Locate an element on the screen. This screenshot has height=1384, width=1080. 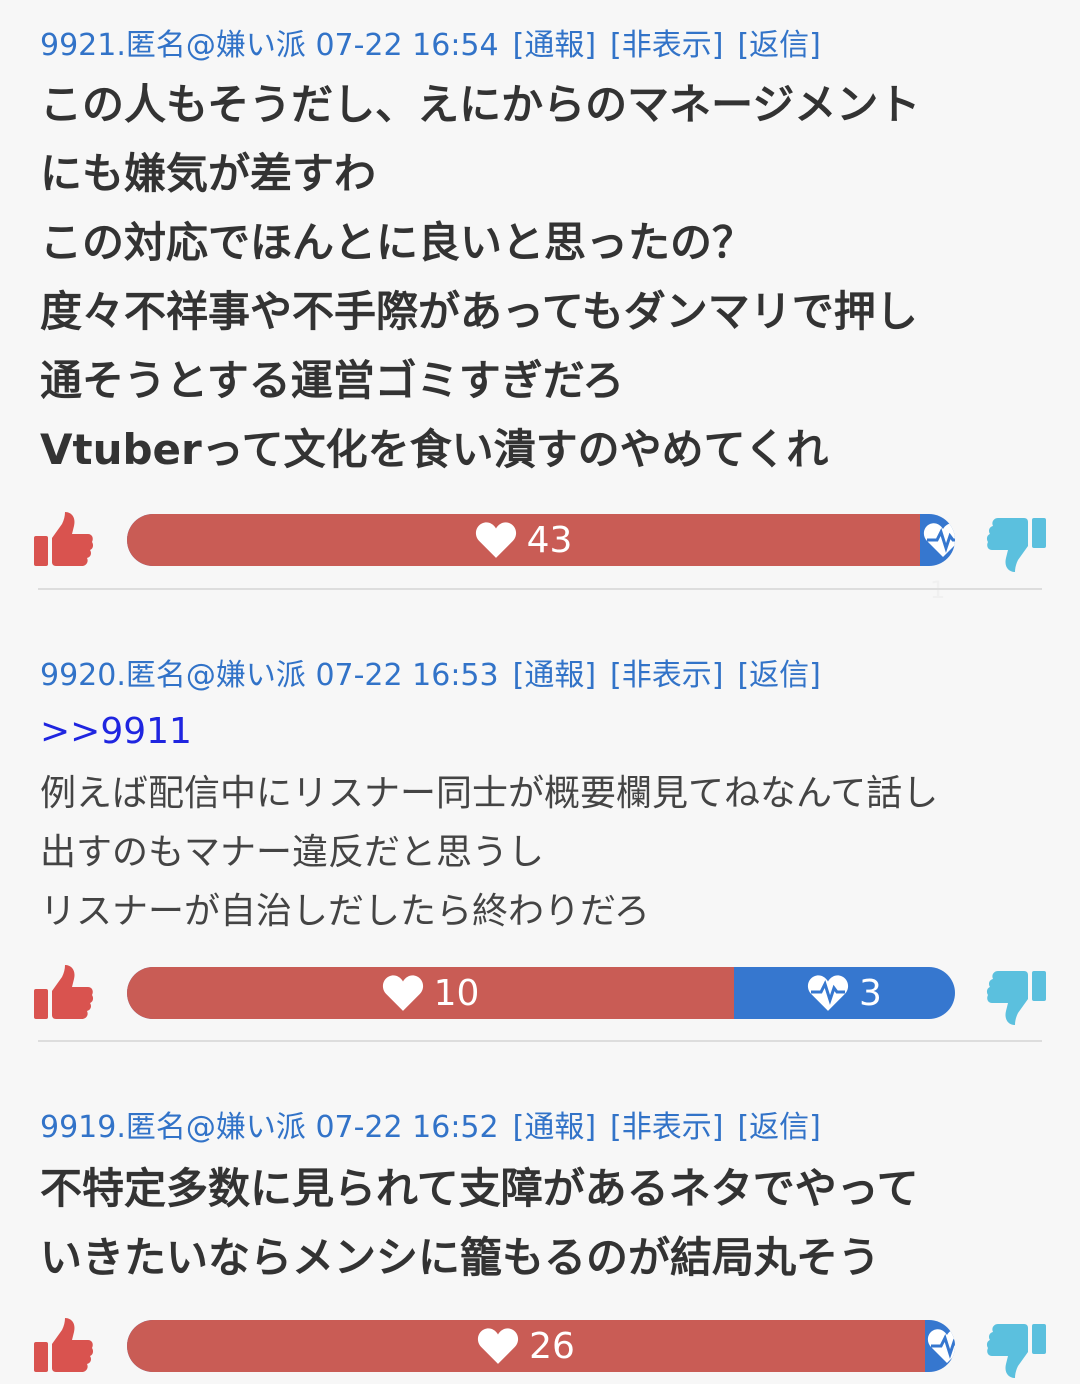
vote-bar: 43 is located at coordinates (541, 540).